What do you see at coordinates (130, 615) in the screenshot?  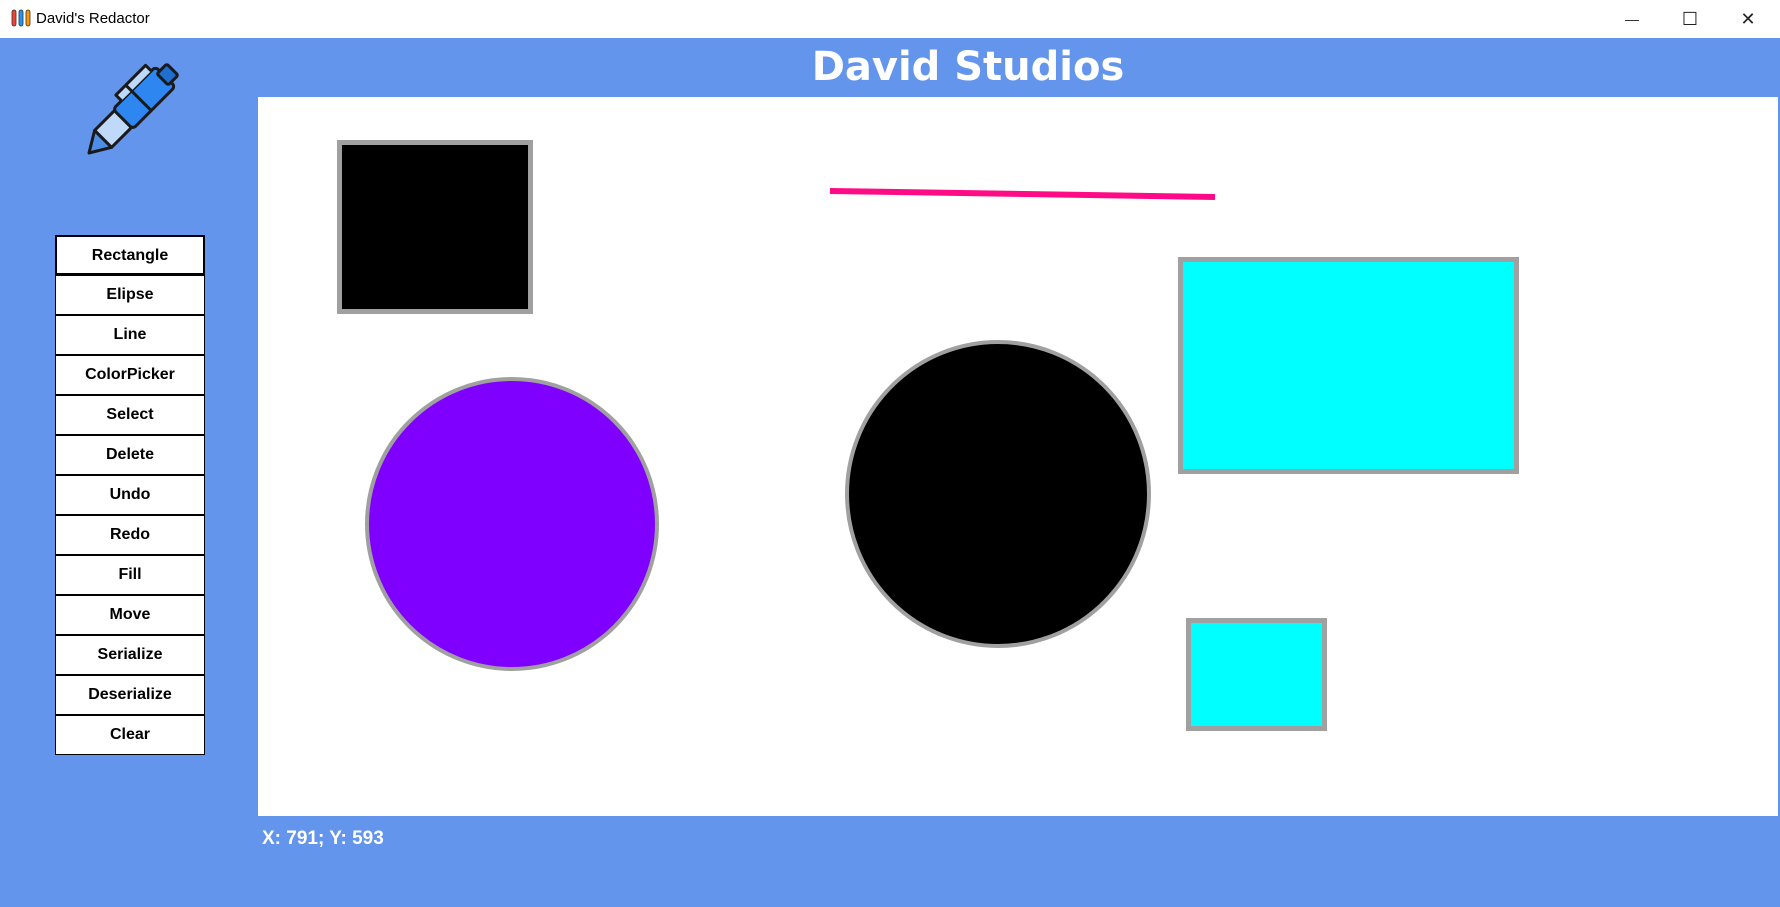 I see `move-button: Move` at bounding box center [130, 615].